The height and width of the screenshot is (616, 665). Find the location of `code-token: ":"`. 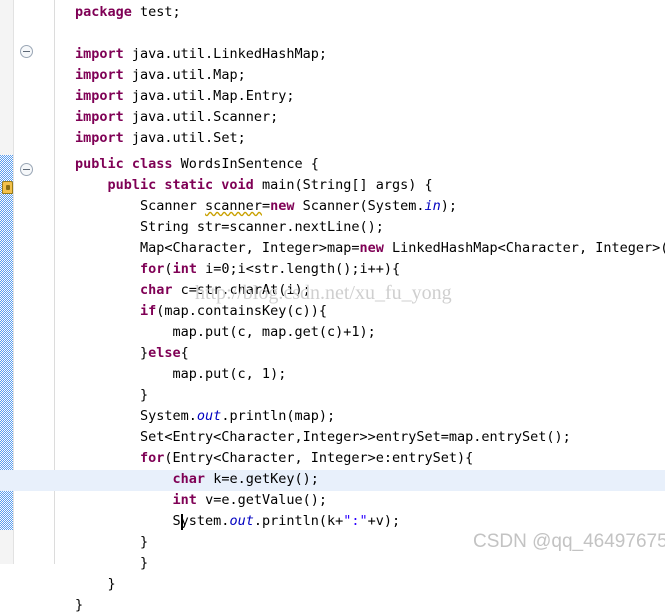

code-token: ":" is located at coordinates (355, 521).